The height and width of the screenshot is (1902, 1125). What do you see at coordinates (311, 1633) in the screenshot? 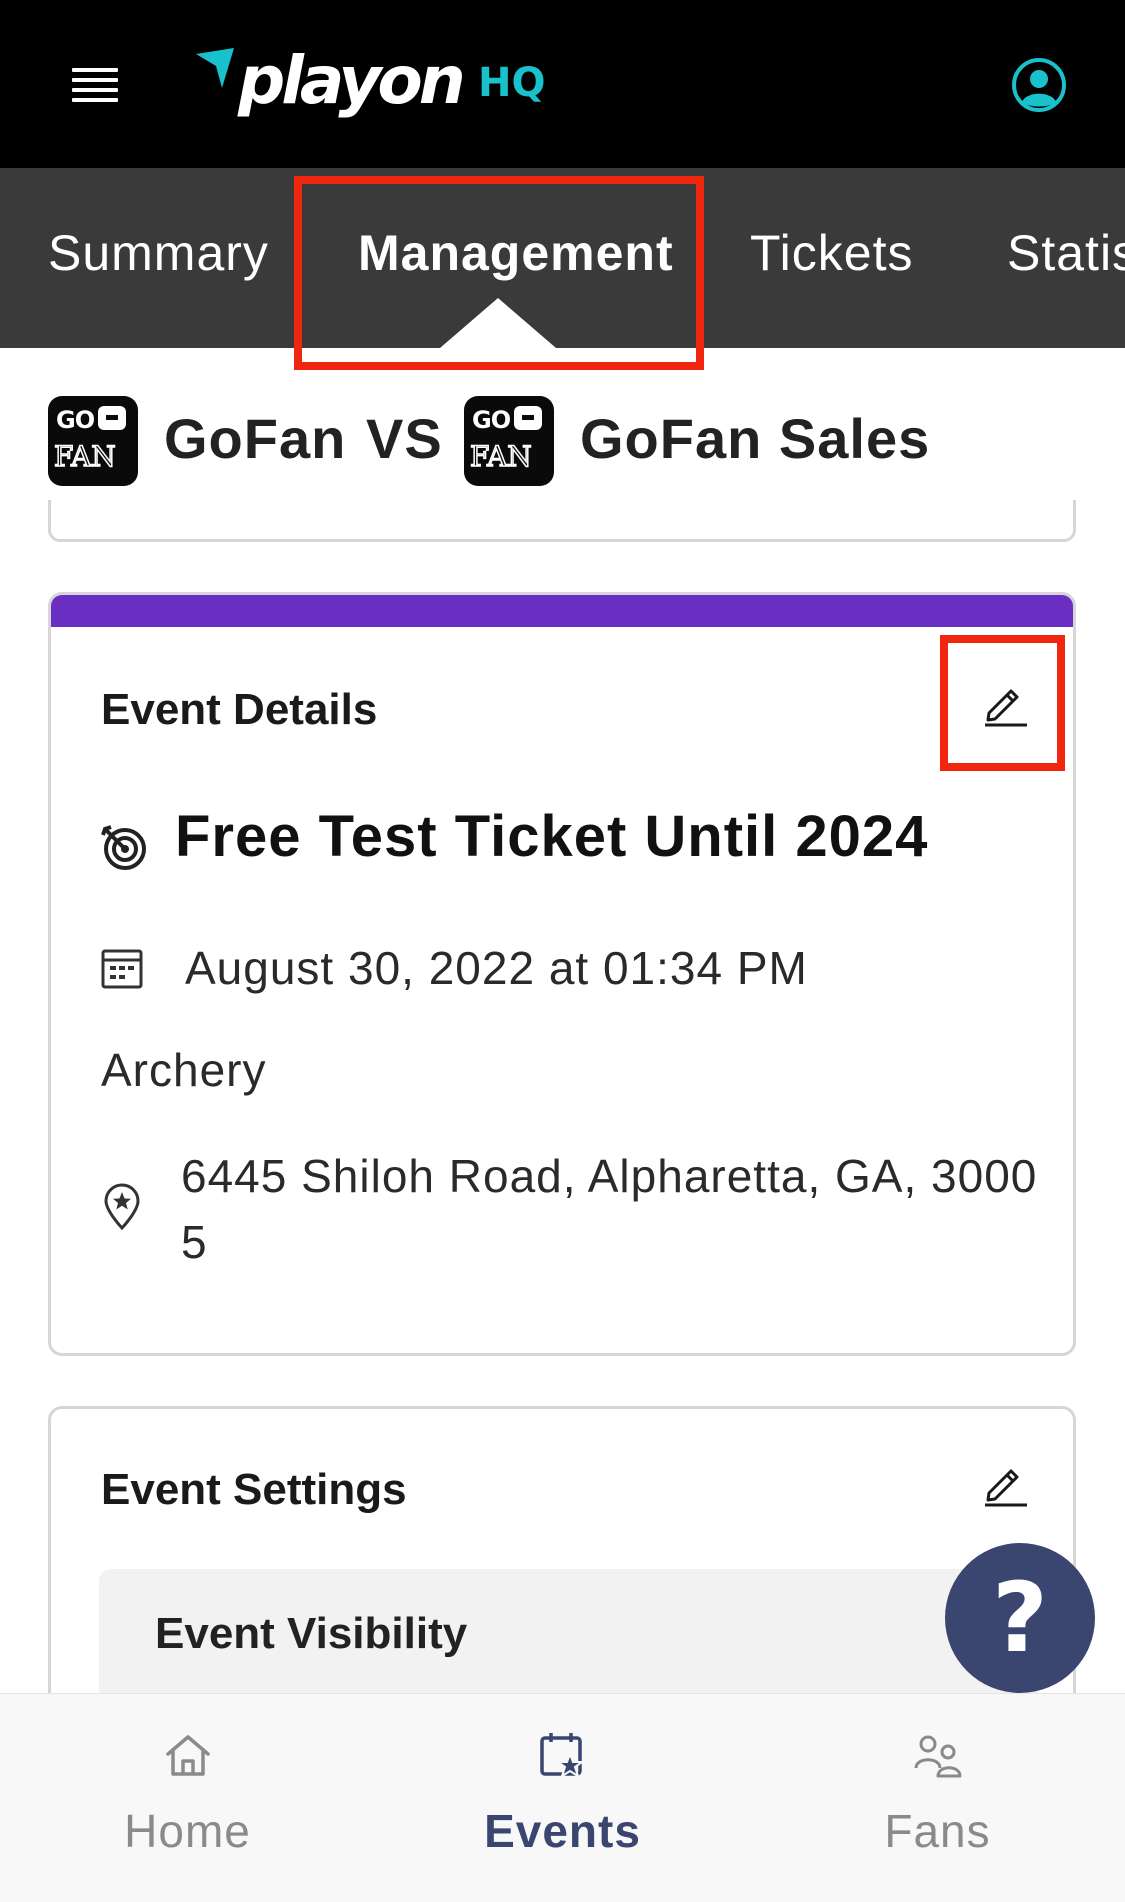
I see `event-visibility-label: Event Visibility` at bounding box center [311, 1633].